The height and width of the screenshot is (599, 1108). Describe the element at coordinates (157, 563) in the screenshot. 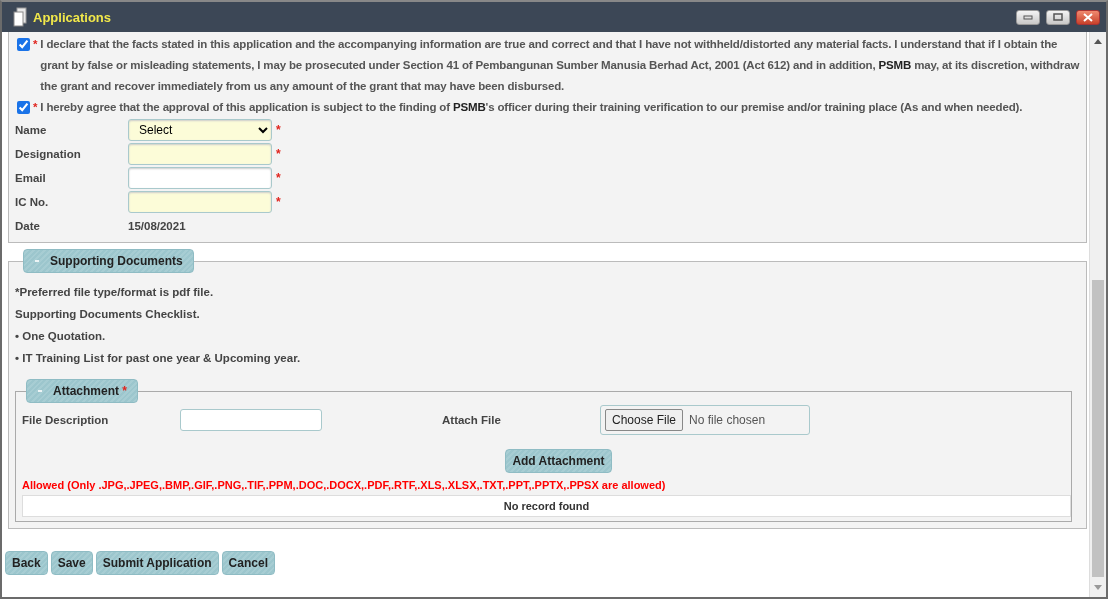

I see `action-button: Submit Application` at that location.